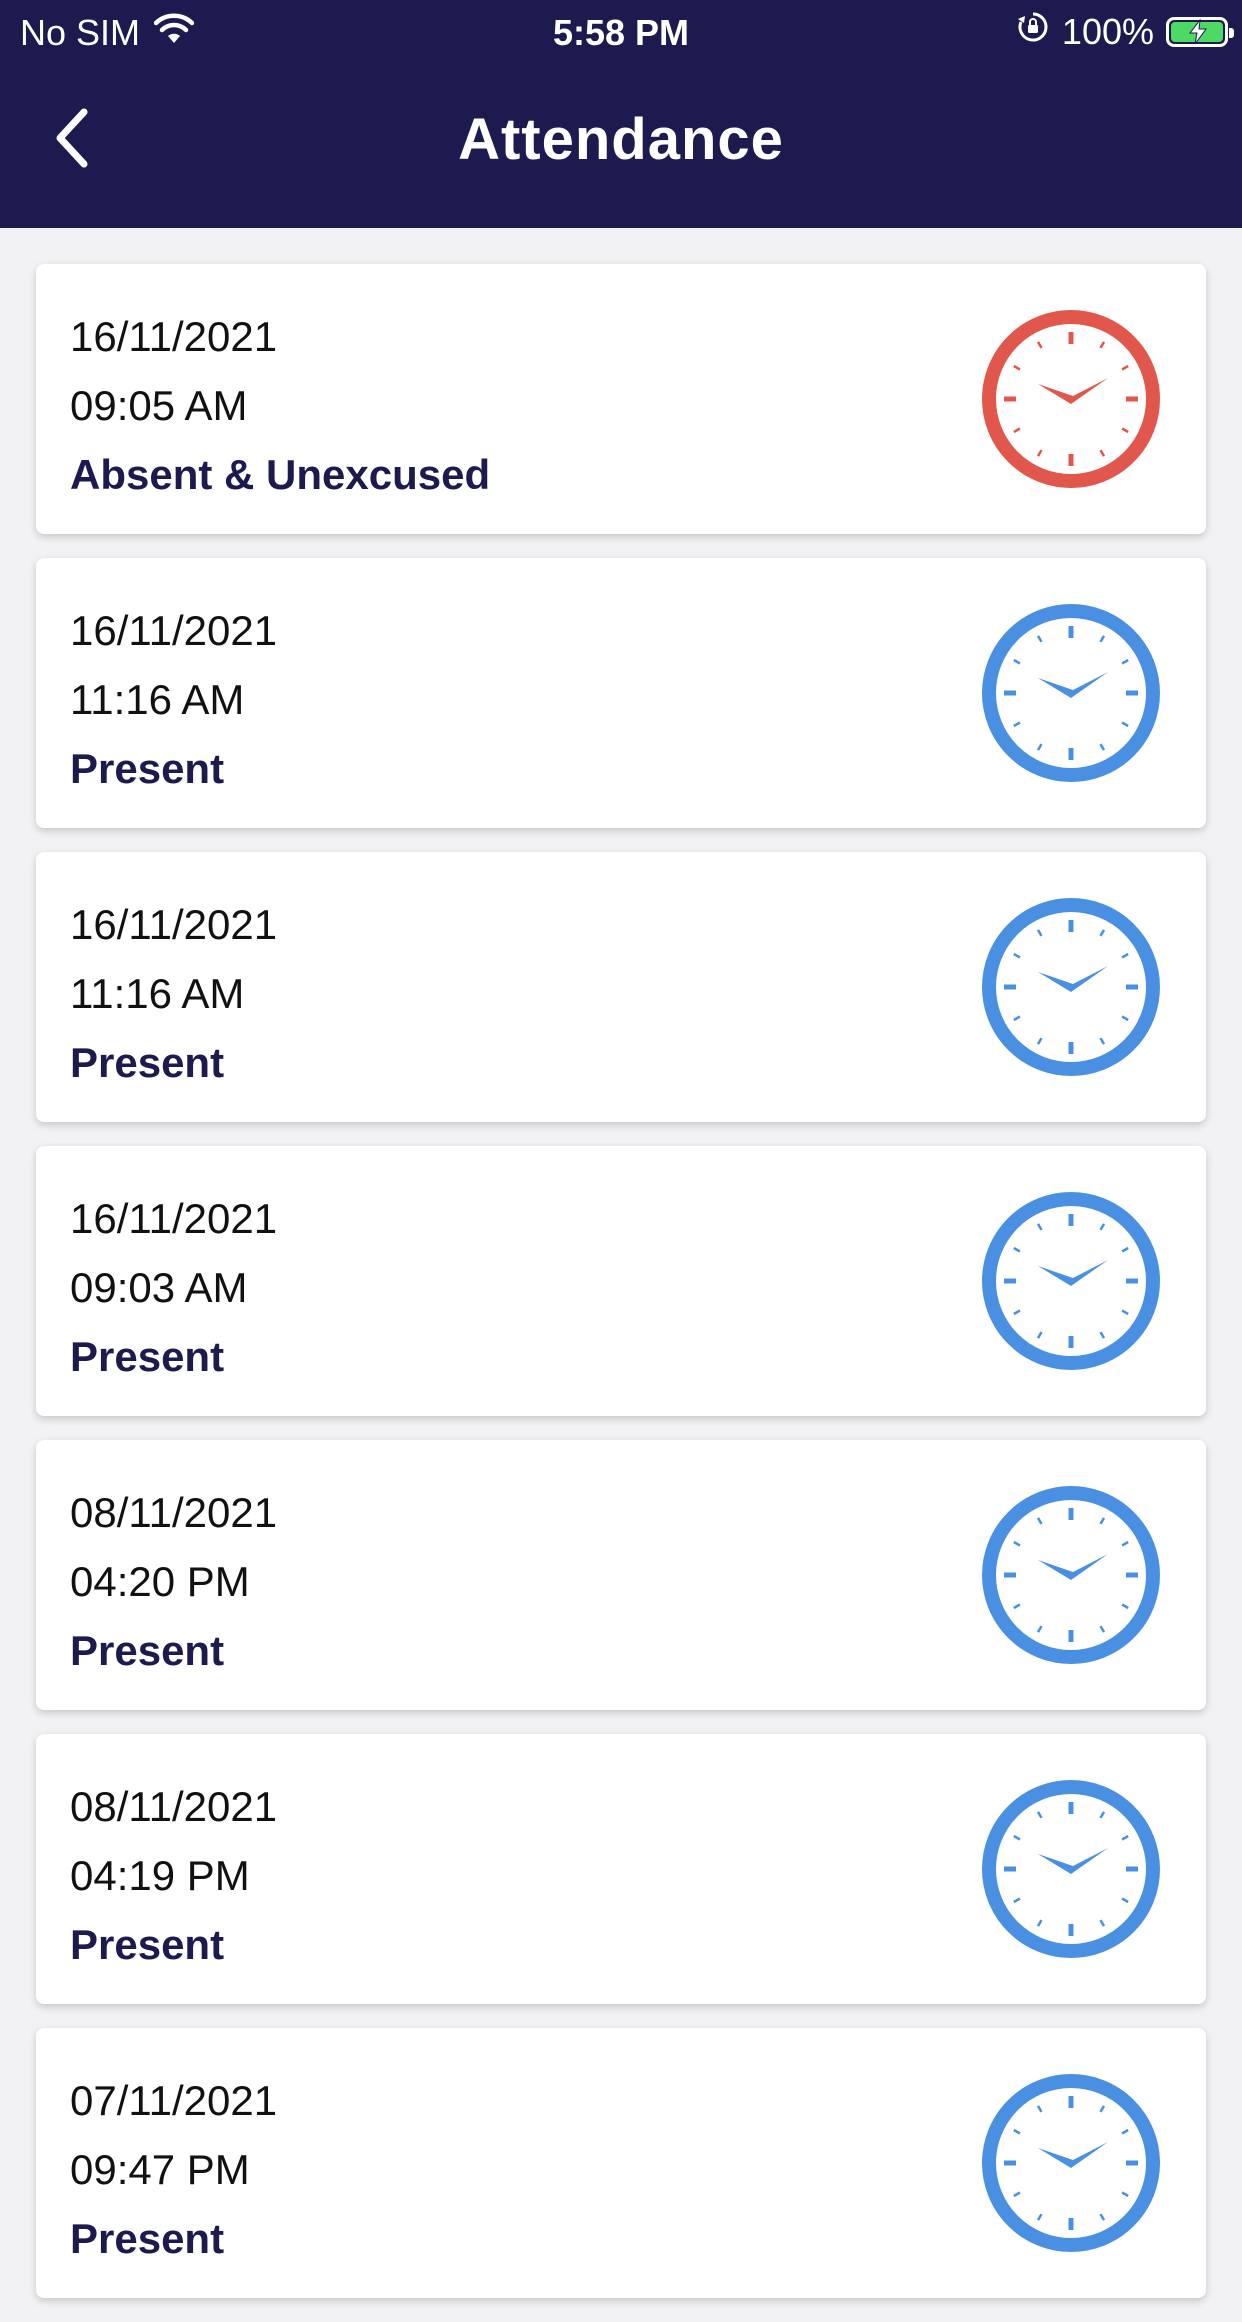 This screenshot has width=1242, height=2322. I want to click on attendance-card-text: 08/11/2021 04:19 PM Present, so click(173, 1875).